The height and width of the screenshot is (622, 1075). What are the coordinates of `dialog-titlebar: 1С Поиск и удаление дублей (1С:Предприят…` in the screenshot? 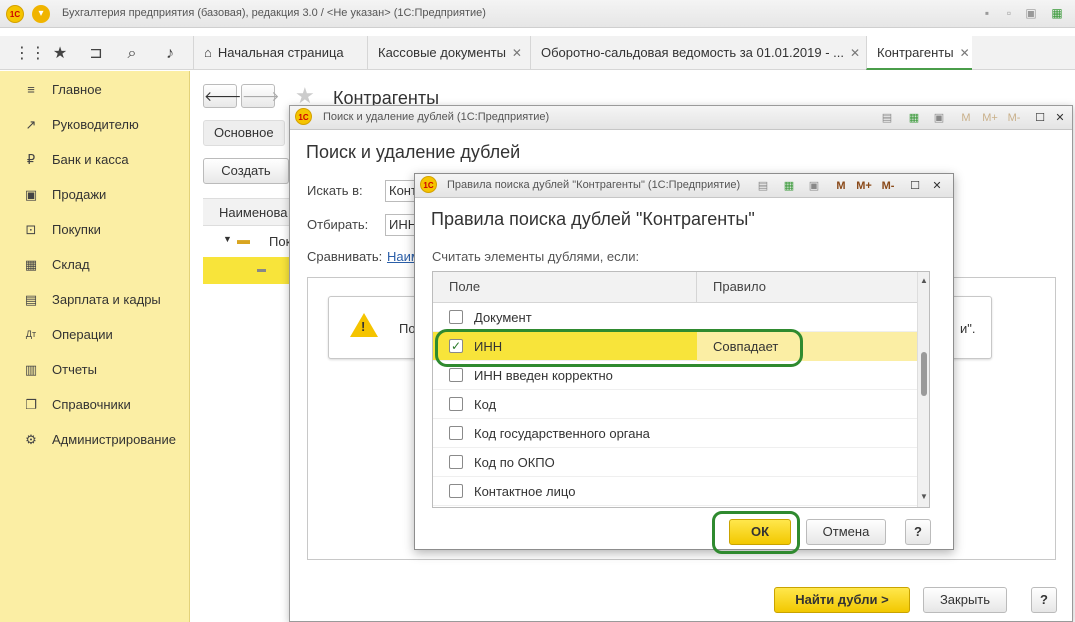 It's located at (681, 118).